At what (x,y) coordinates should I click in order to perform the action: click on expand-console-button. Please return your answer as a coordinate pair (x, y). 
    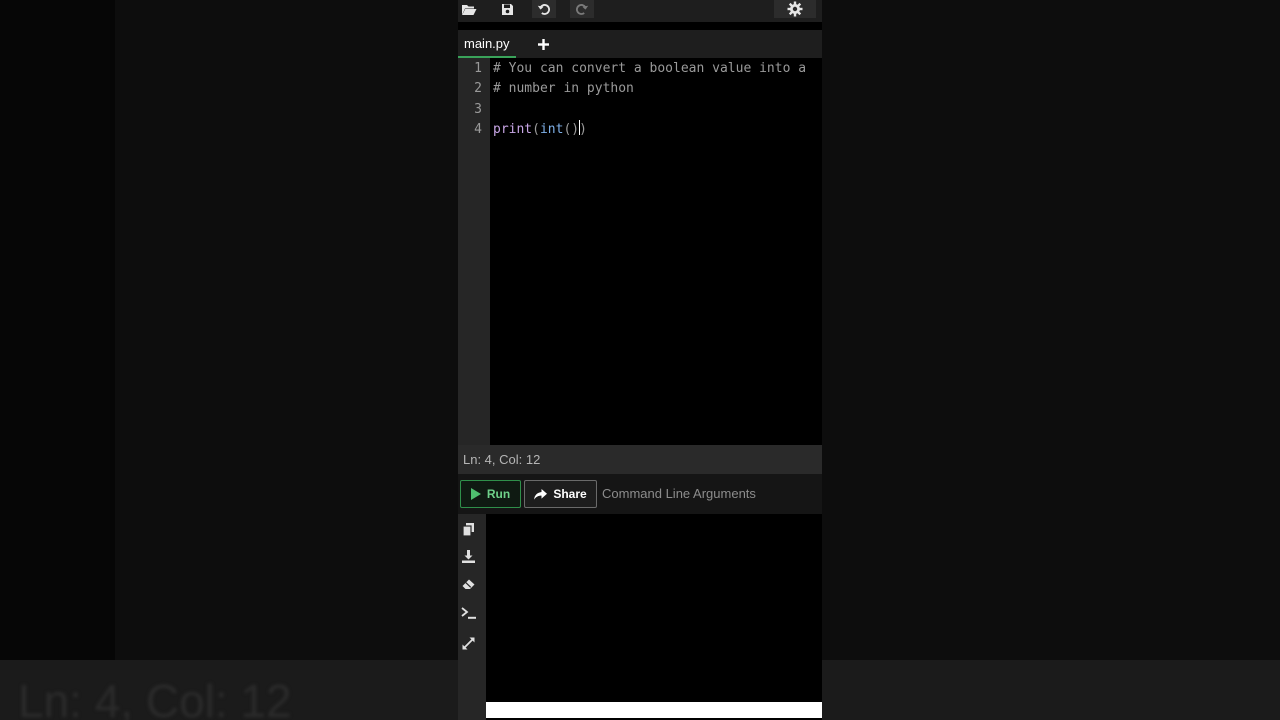
    Looking at the image, I should click on (468, 643).